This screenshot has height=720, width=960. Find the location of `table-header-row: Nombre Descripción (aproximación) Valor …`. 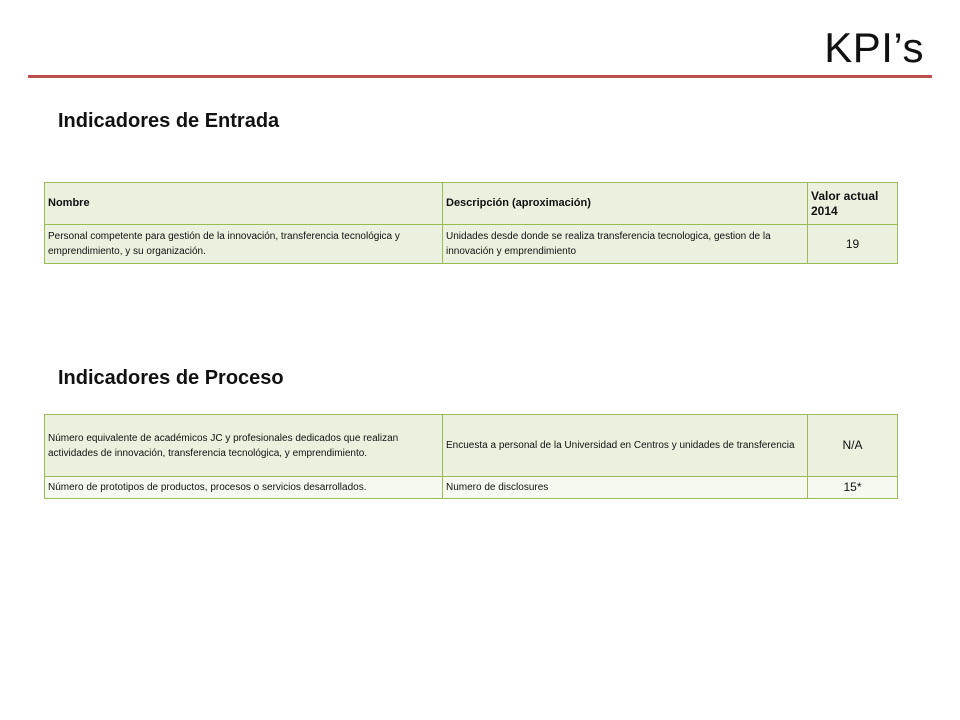

table-header-row: Nombre Descripción (aproximación) Valor … is located at coordinates (471, 203).